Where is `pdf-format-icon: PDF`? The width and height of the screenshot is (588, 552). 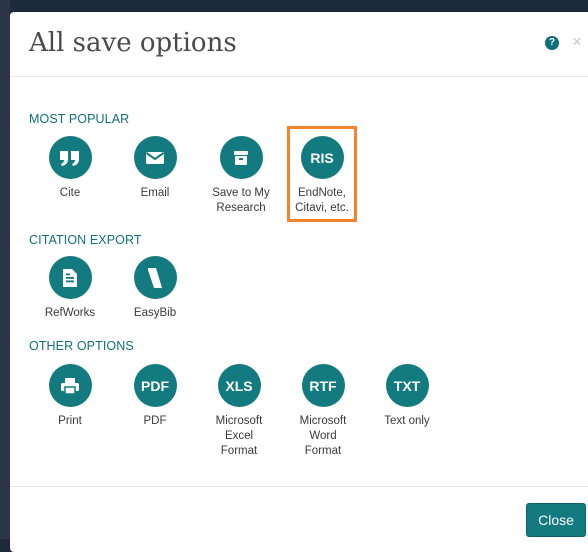
pdf-format-icon: PDF is located at coordinates (155, 385).